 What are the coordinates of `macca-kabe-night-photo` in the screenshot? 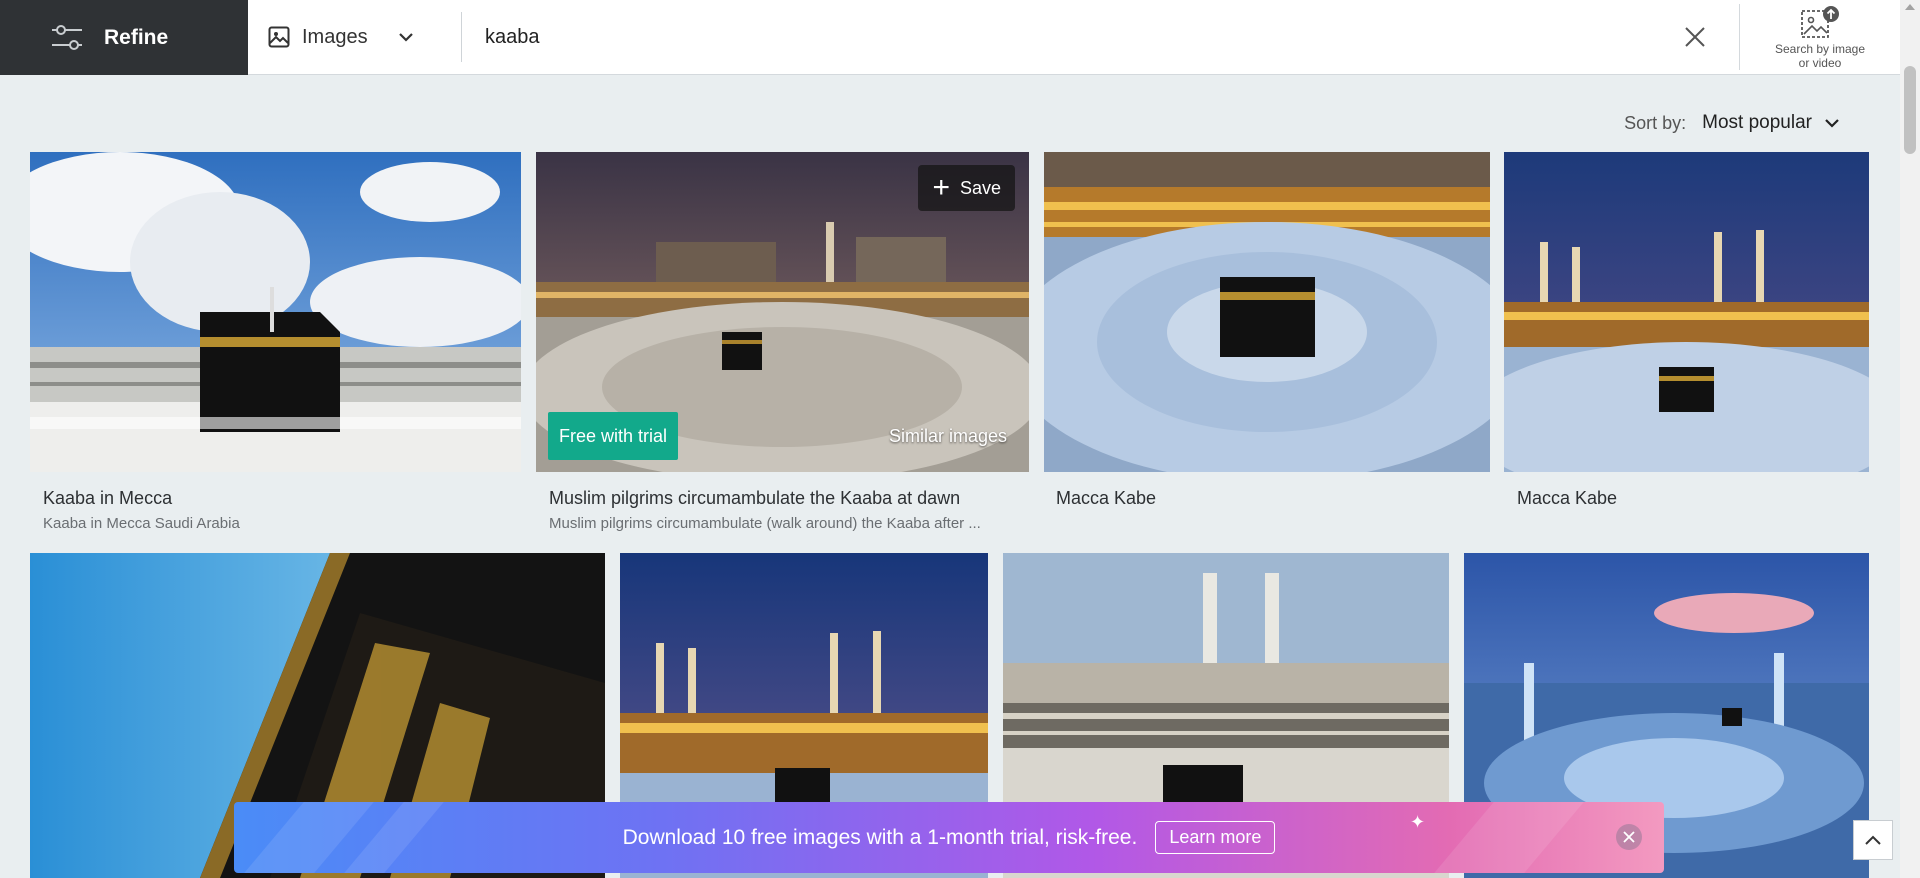 It's located at (1686, 312).